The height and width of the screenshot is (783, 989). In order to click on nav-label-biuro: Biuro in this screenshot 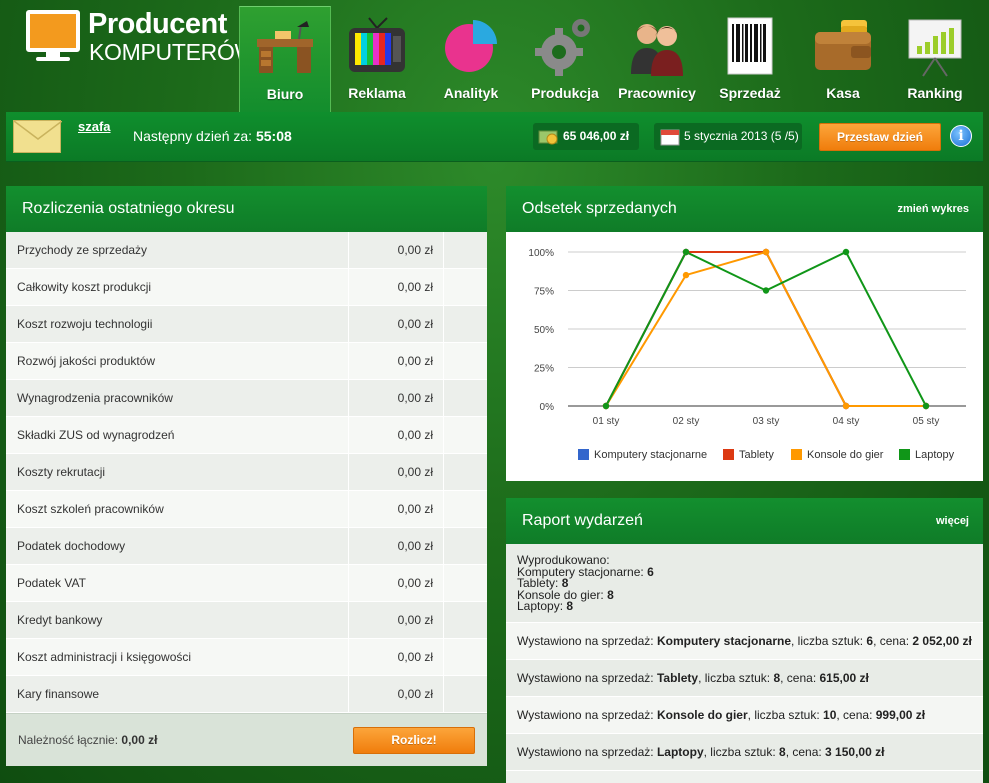, I will do `click(285, 94)`.